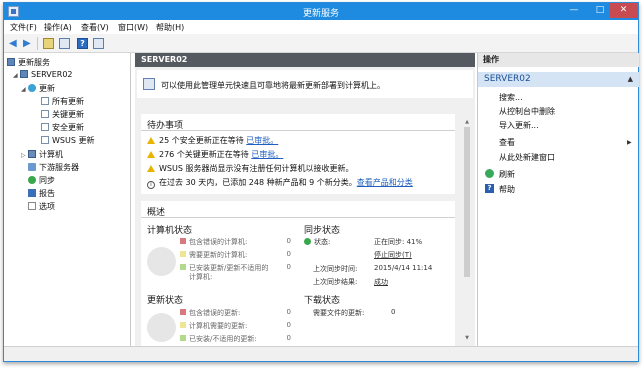 This screenshot has height=369, width=644. Describe the element at coordinates (262, 140) in the screenshot. I see `approve-security-link: 已审批。` at that location.